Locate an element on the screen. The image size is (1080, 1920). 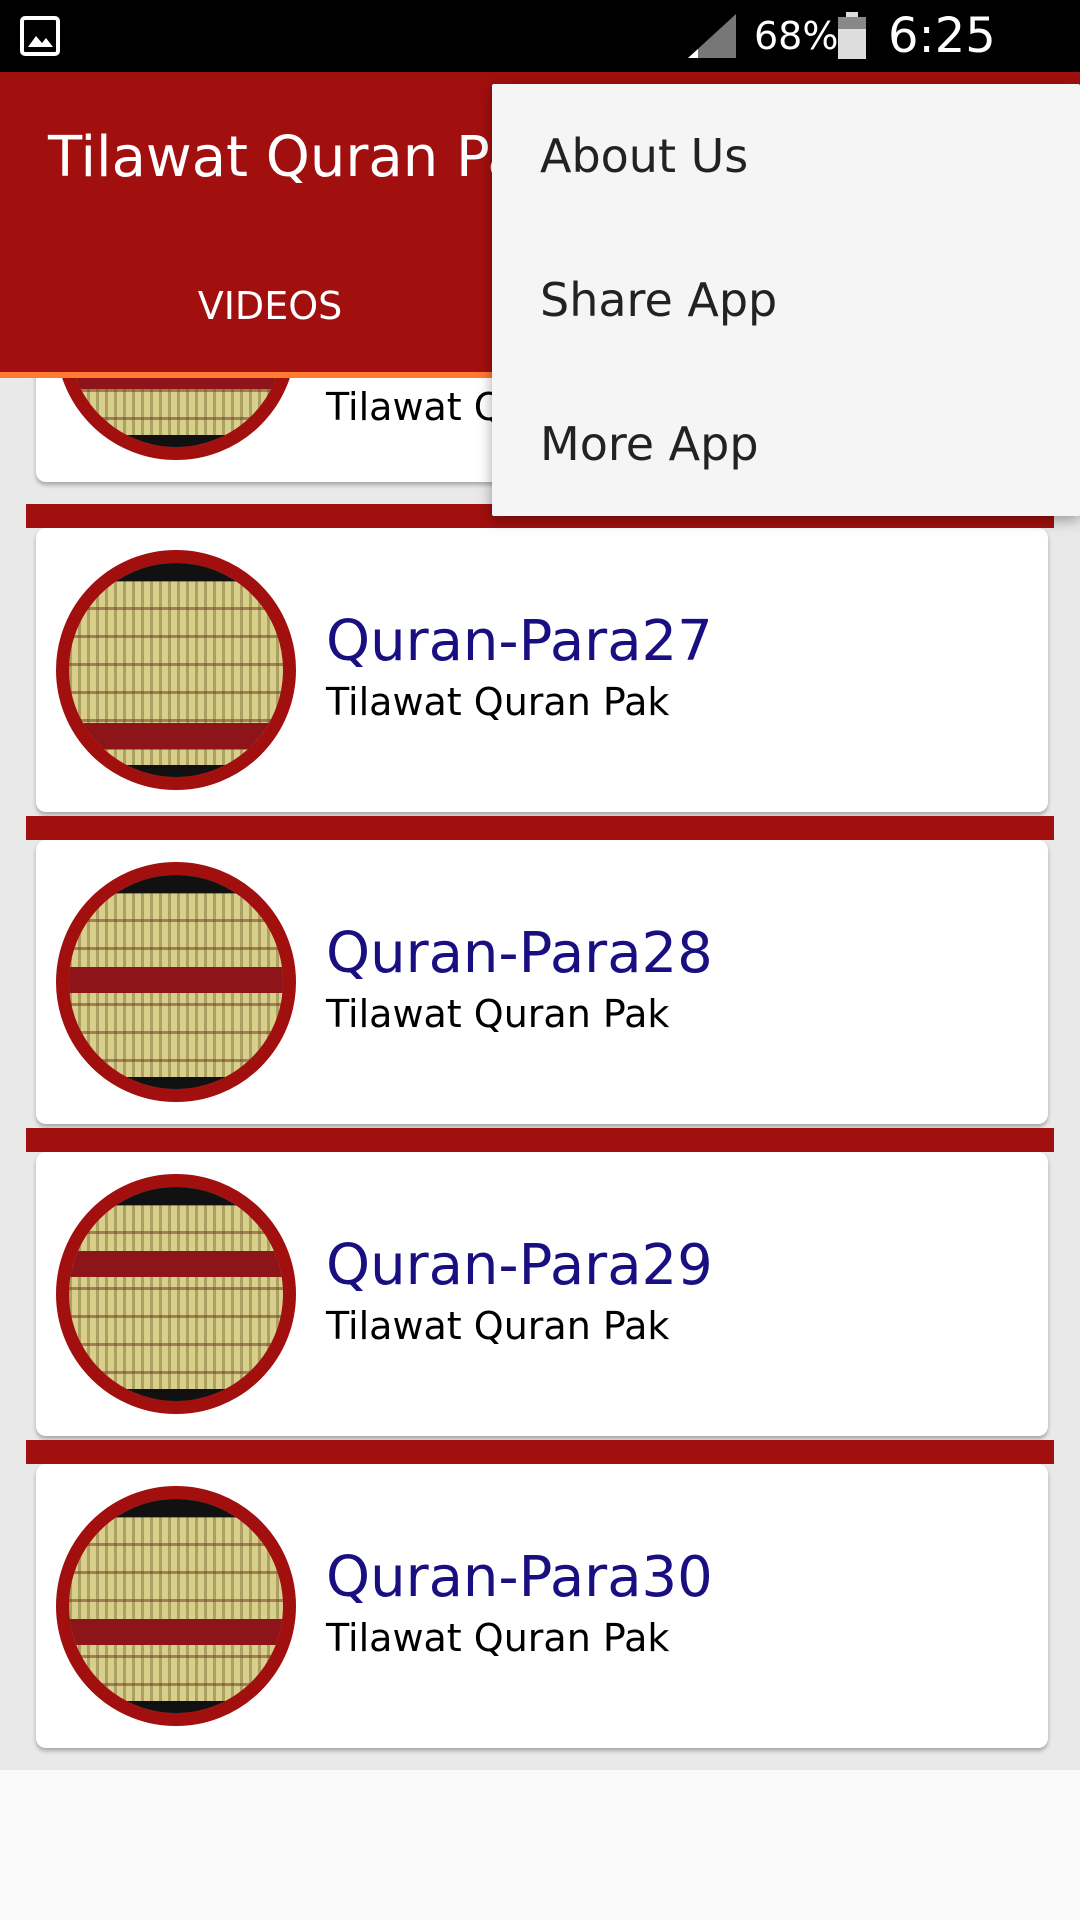
list-item: Quran-Para29 Tilawat Quran Pak is located at coordinates (542, 1294).